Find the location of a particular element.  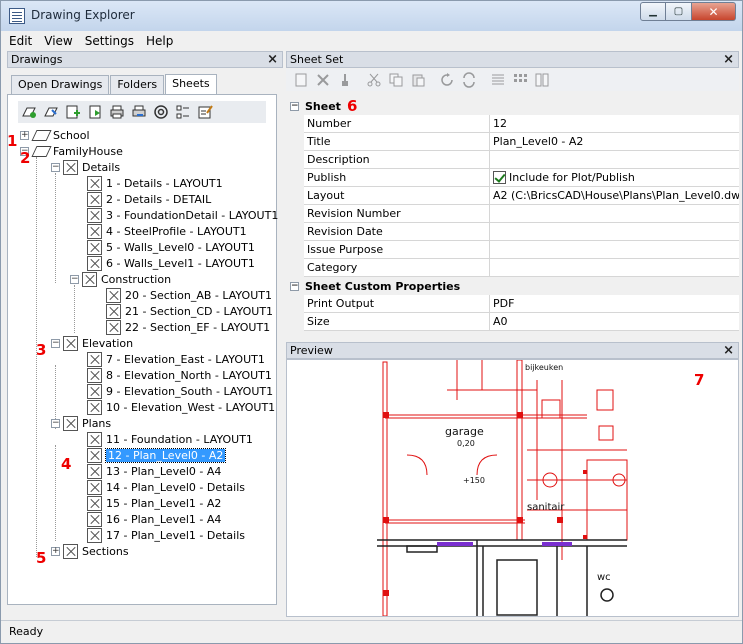

tree-node-sheet: 4 - SteelProfile - LAYOUT1 is located at coordinates (167, 231).